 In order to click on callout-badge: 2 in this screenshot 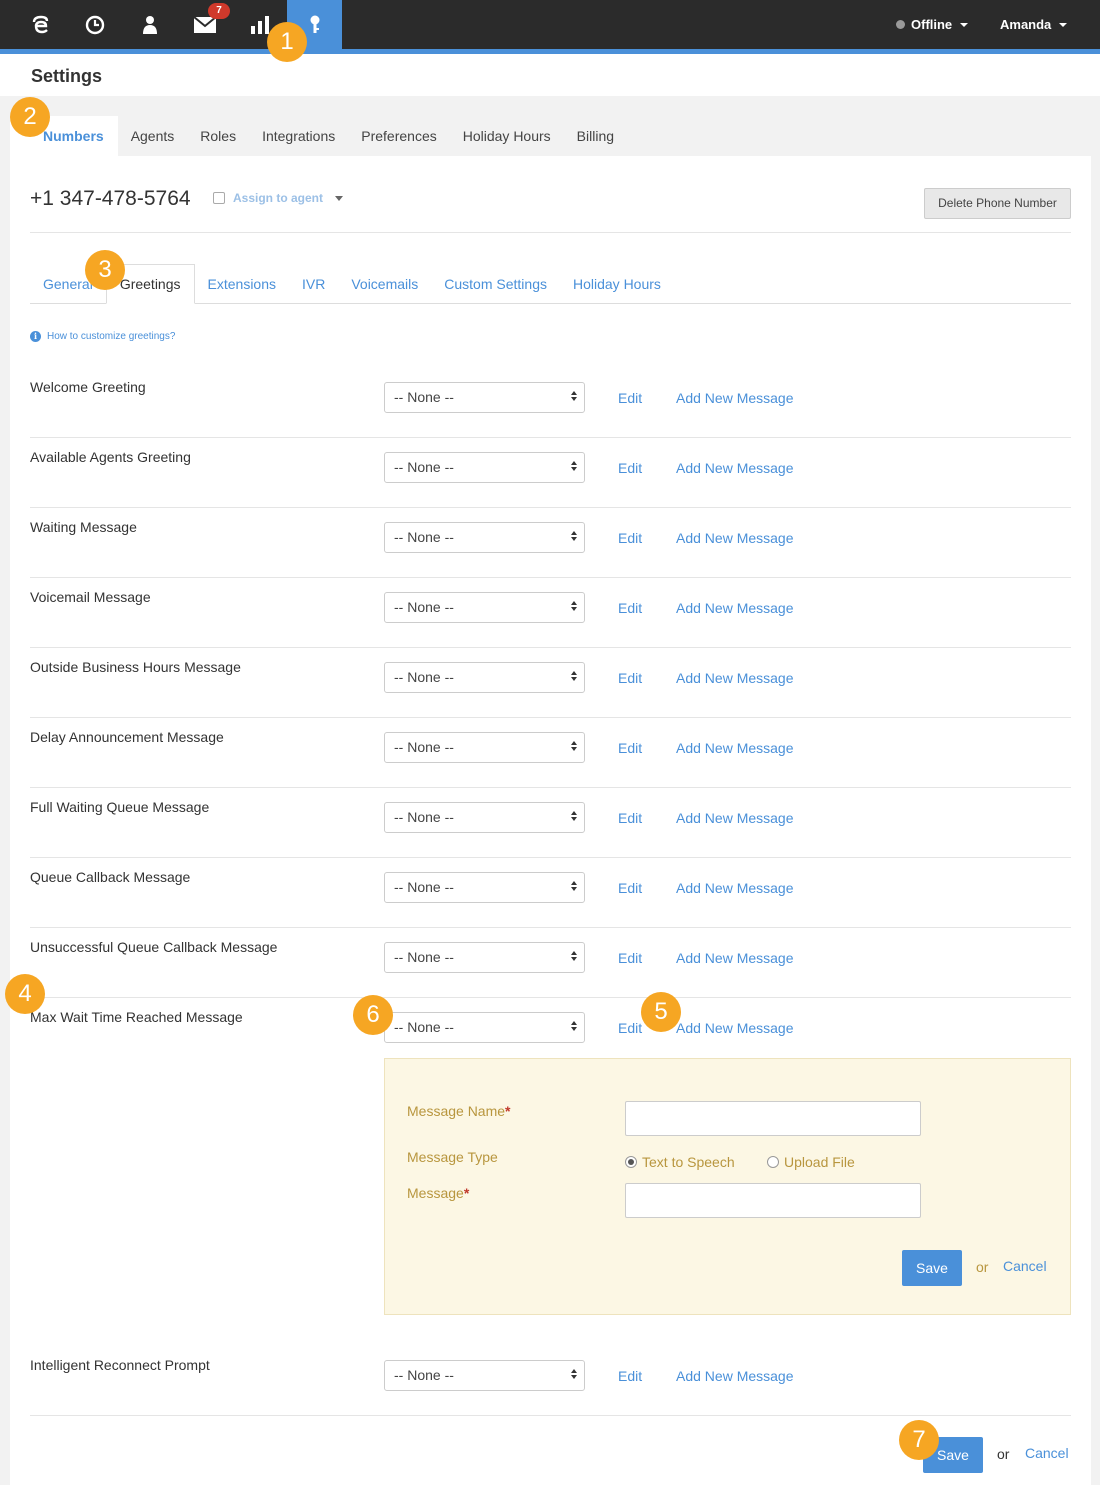, I will do `click(30, 117)`.